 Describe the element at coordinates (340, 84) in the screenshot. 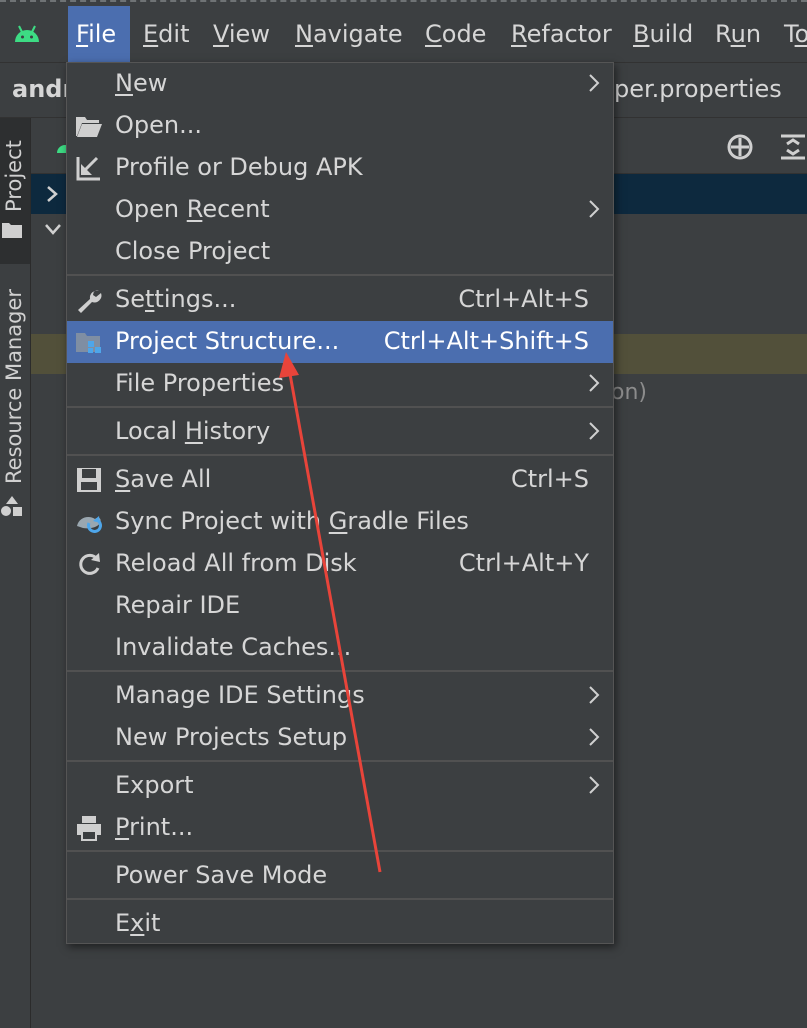

I see `menu-item-new: New` at that location.